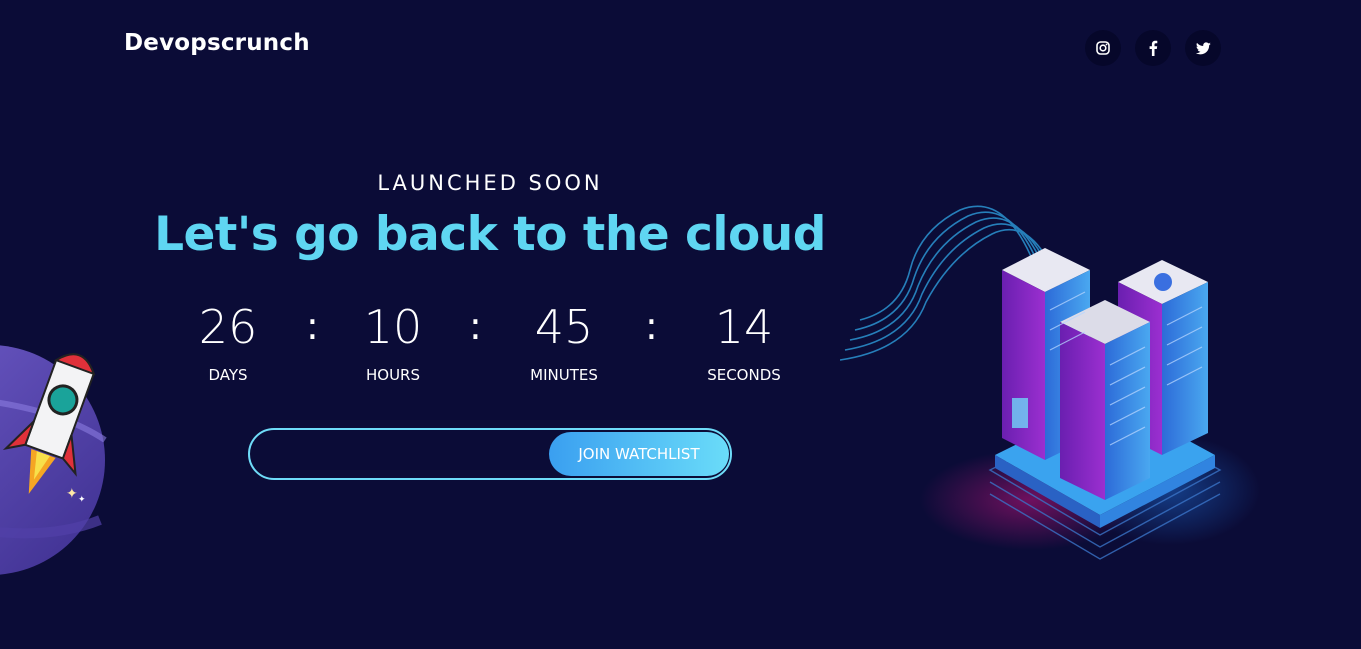  Describe the element at coordinates (393, 327) in the screenshot. I see `countdown-hours-value: 10` at that location.